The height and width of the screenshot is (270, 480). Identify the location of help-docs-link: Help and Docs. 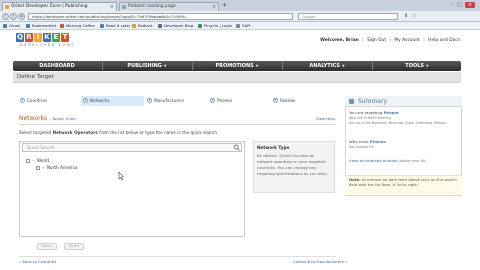
(444, 40).